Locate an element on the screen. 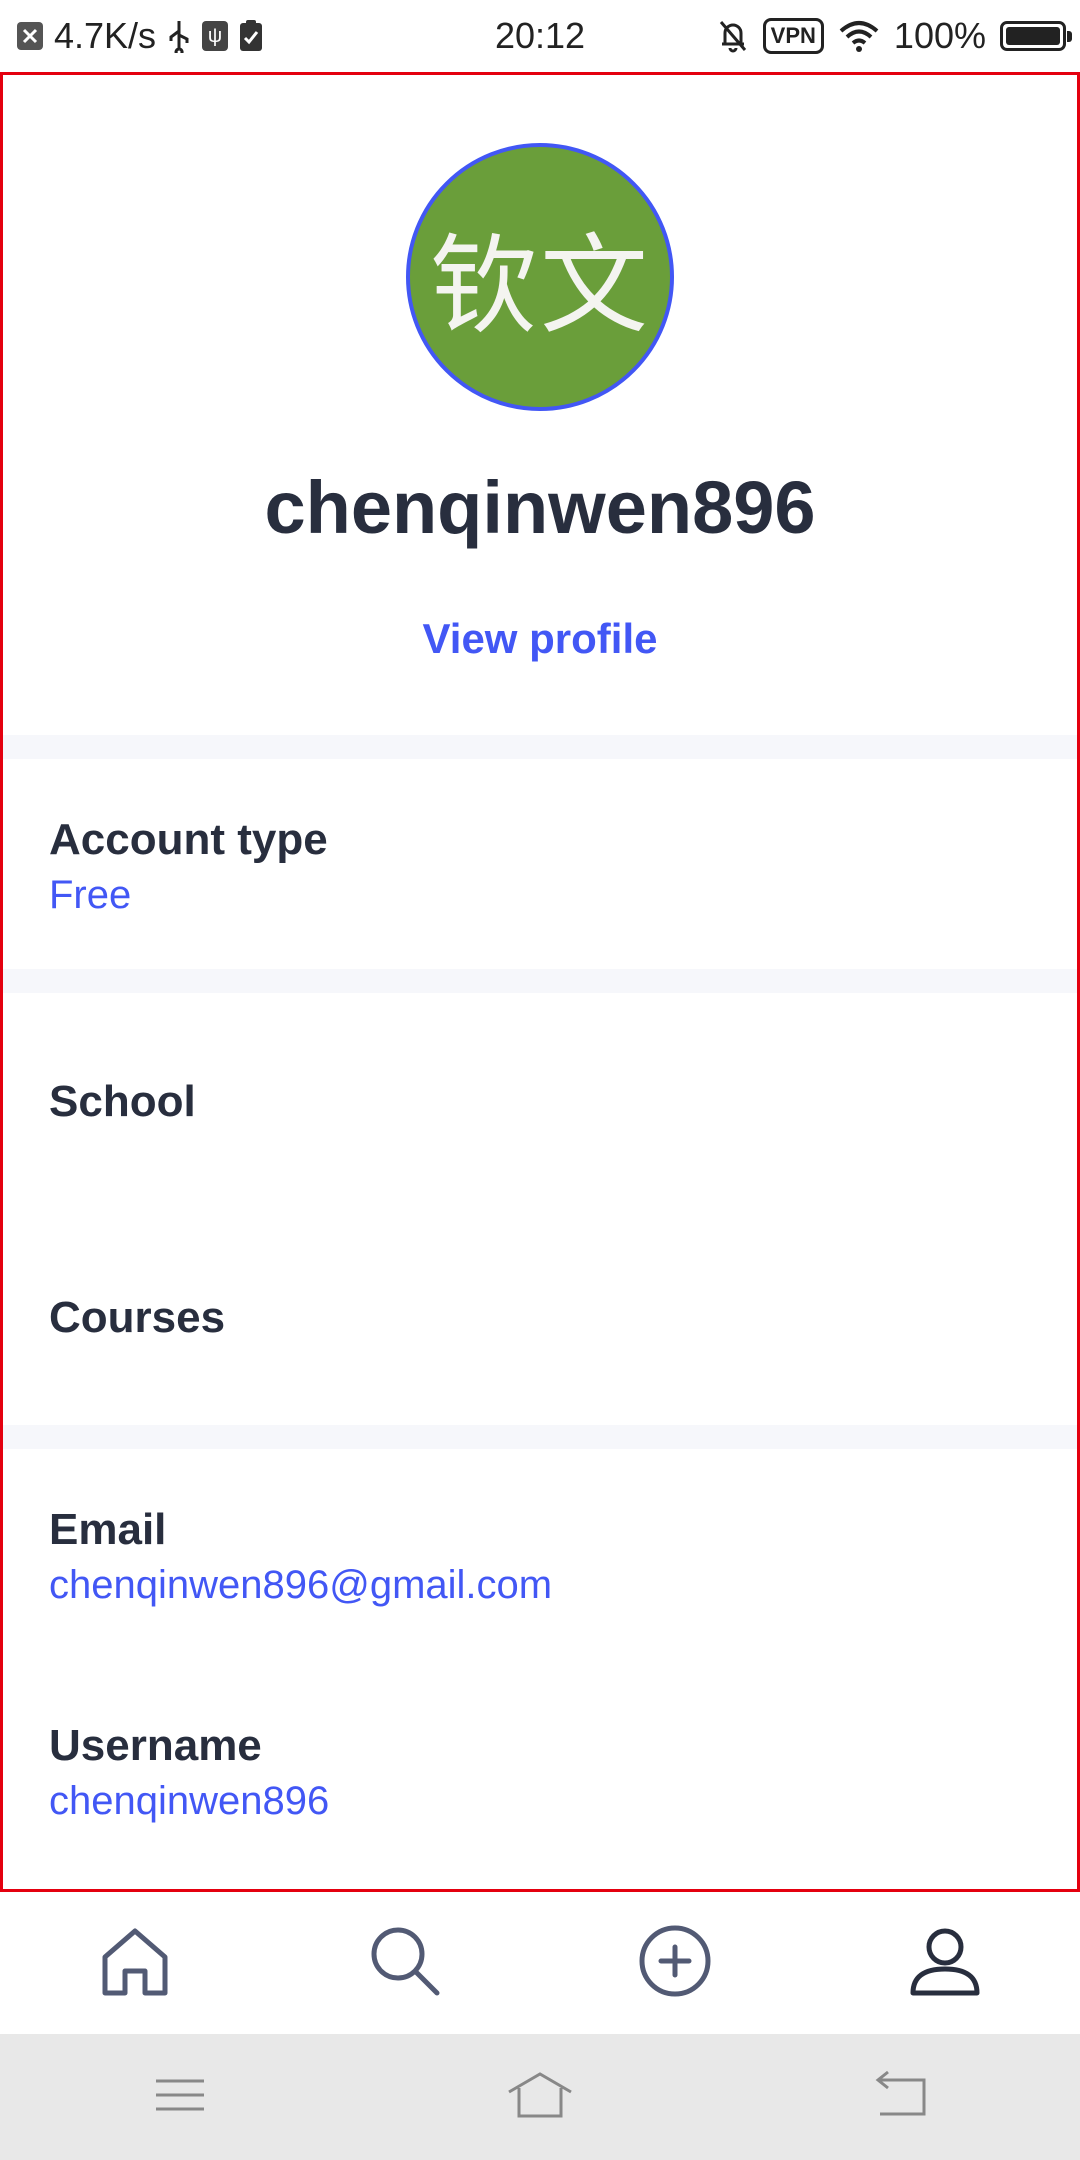  username-value: chenqinwen896 is located at coordinates (189, 1801).